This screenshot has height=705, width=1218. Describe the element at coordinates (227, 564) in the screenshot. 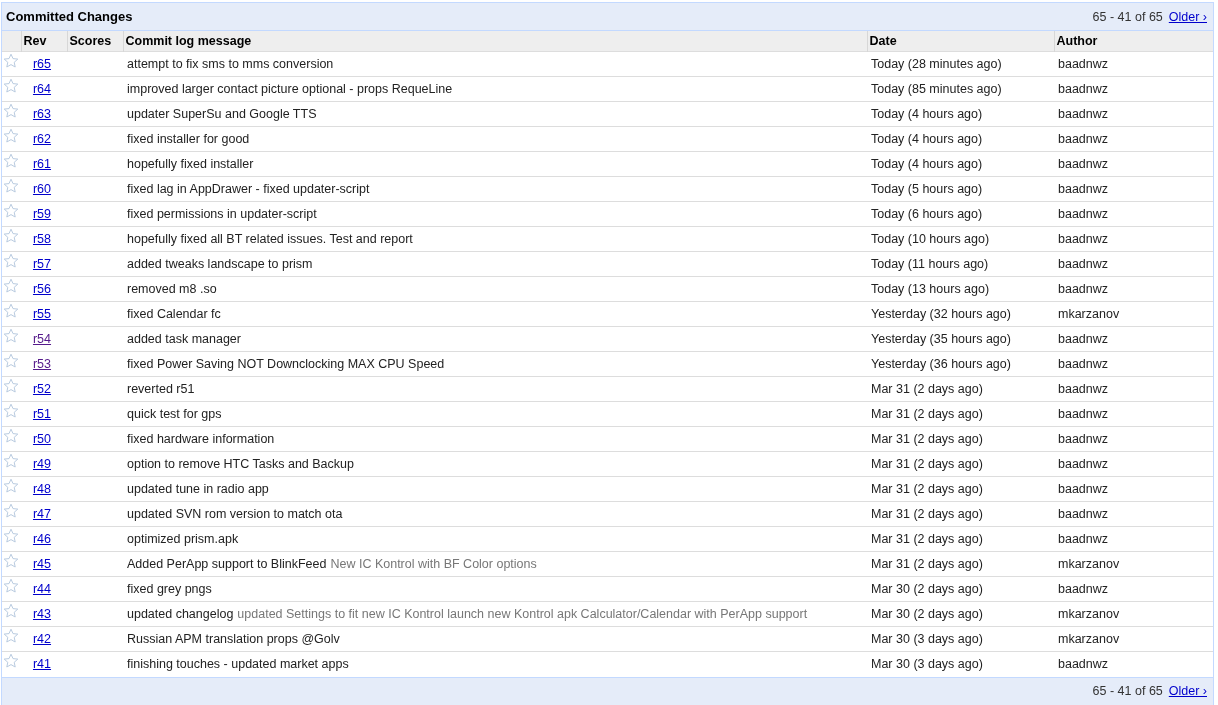

I see `commit-message: Added PerApp support to BlinkFeed` at that location.